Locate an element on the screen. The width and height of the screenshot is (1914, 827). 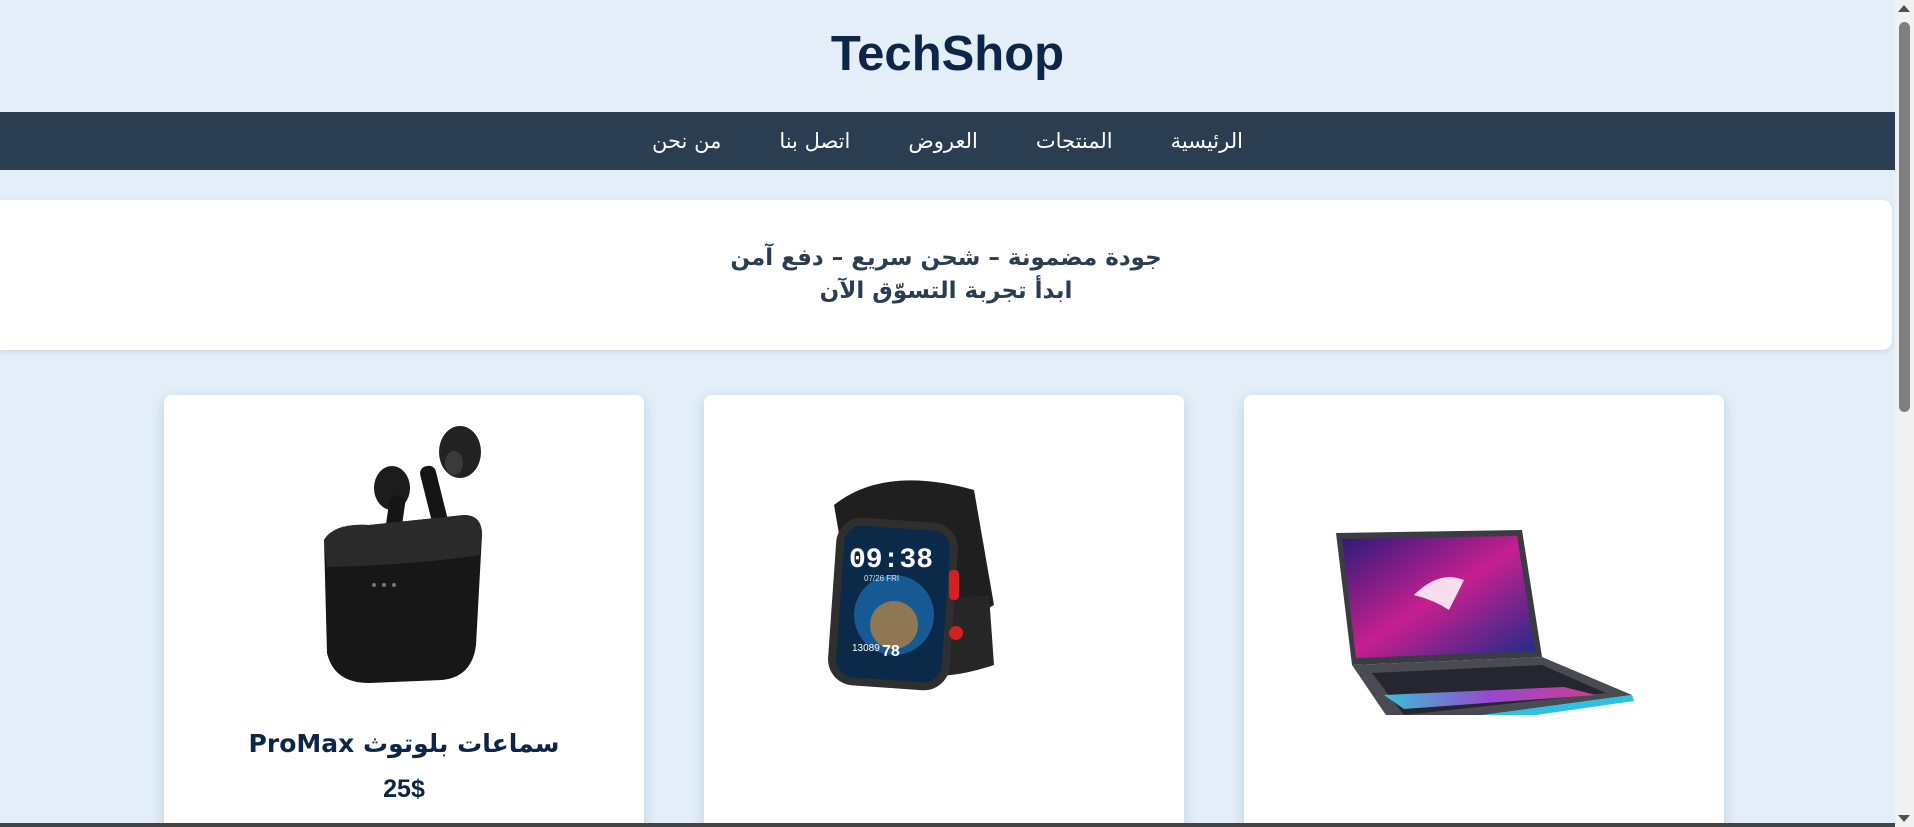
product-card-smartwatch: 09:38 07/26 FRI 13089 78 is located at coordinates (944, 611).